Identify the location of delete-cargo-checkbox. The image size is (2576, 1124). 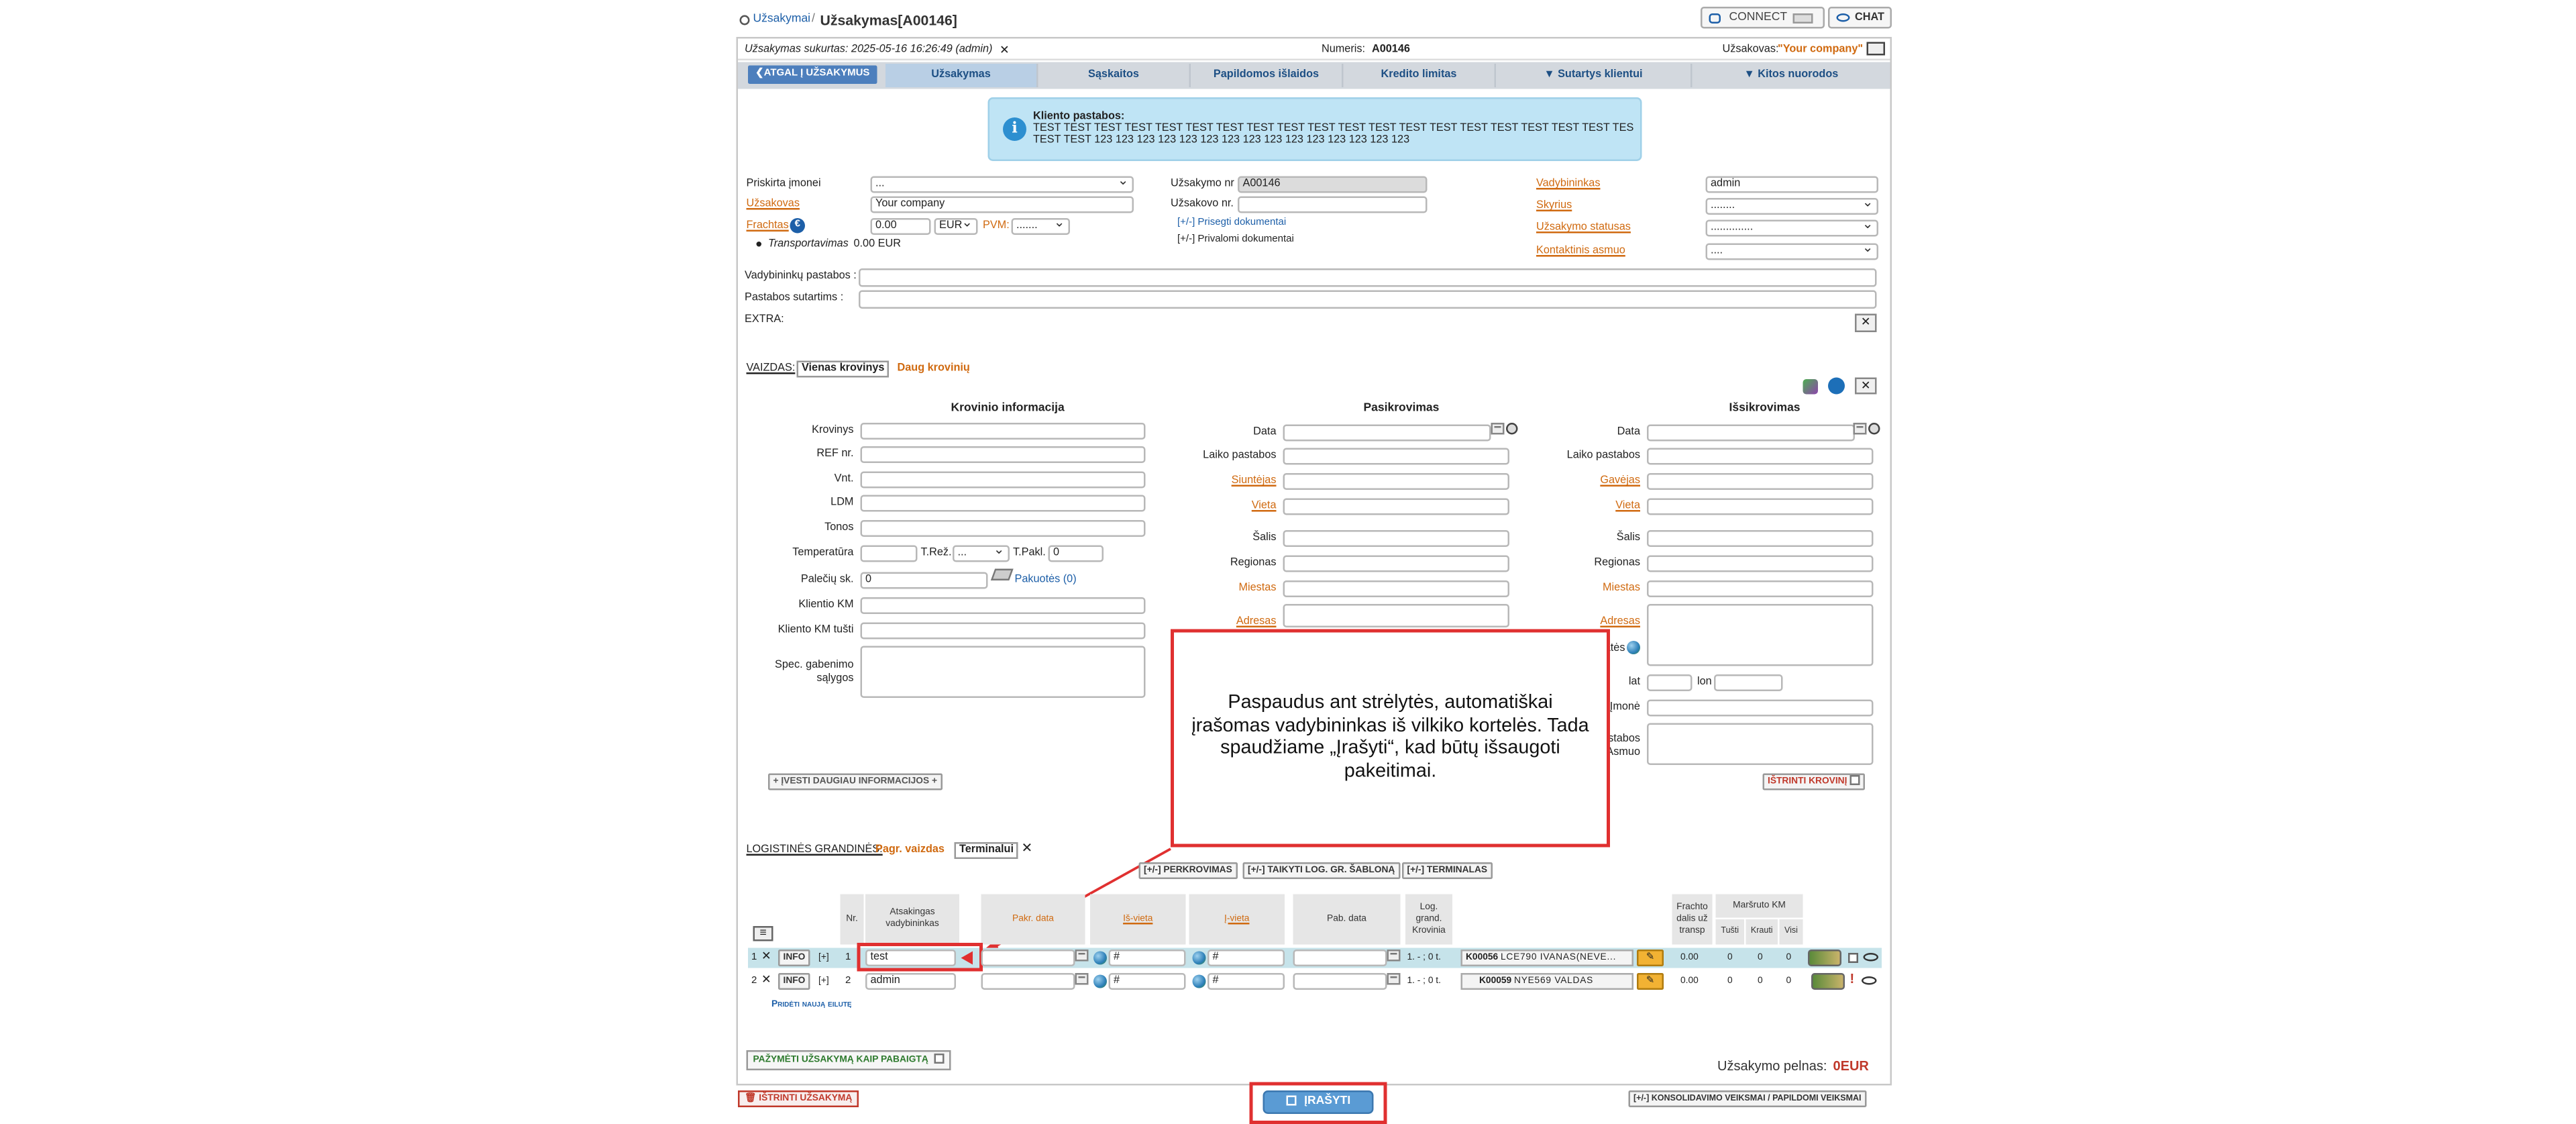
(1855, 780).